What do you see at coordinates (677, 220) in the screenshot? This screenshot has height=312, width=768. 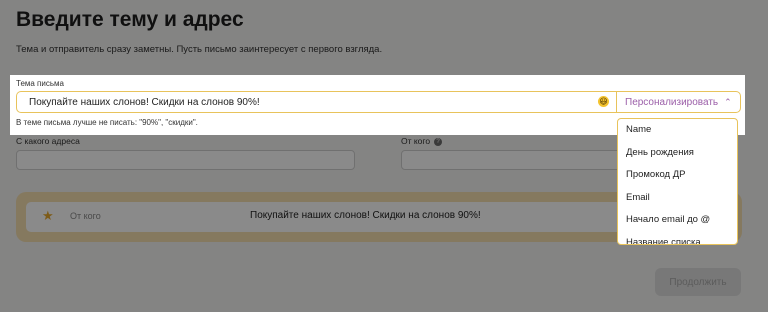 I see `menu-item-email-prefix: Начало email до @` at bounding box center [677, 220].